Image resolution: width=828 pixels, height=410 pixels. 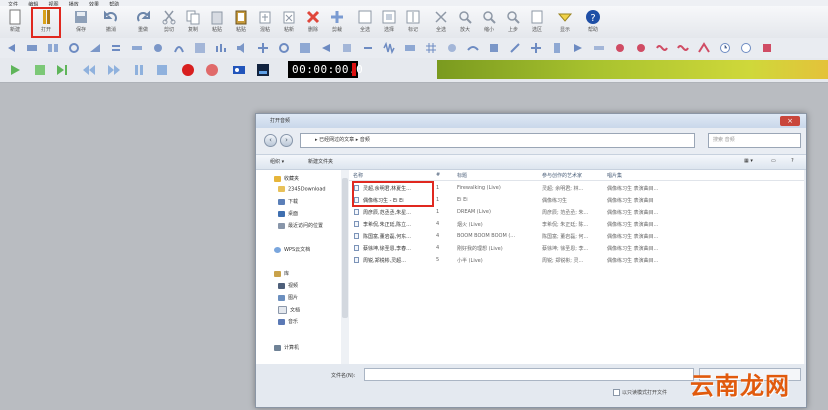 I want to click on trim-button: 剪裁, so click(x=337, y=22).